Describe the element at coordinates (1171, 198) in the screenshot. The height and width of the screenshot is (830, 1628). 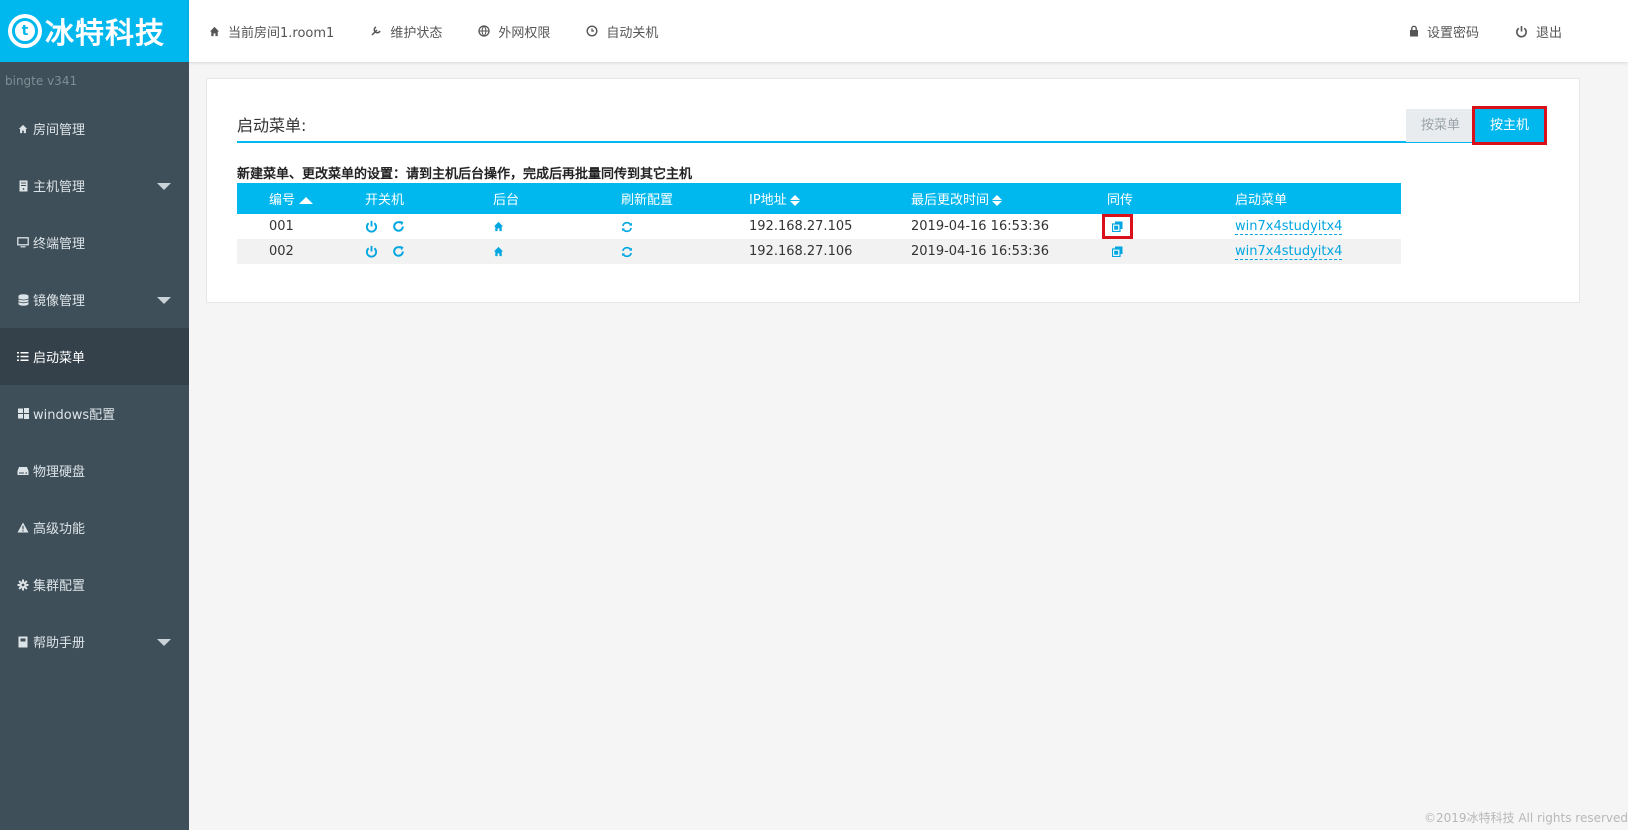
I see `column-header-sync: 同传` at that location.